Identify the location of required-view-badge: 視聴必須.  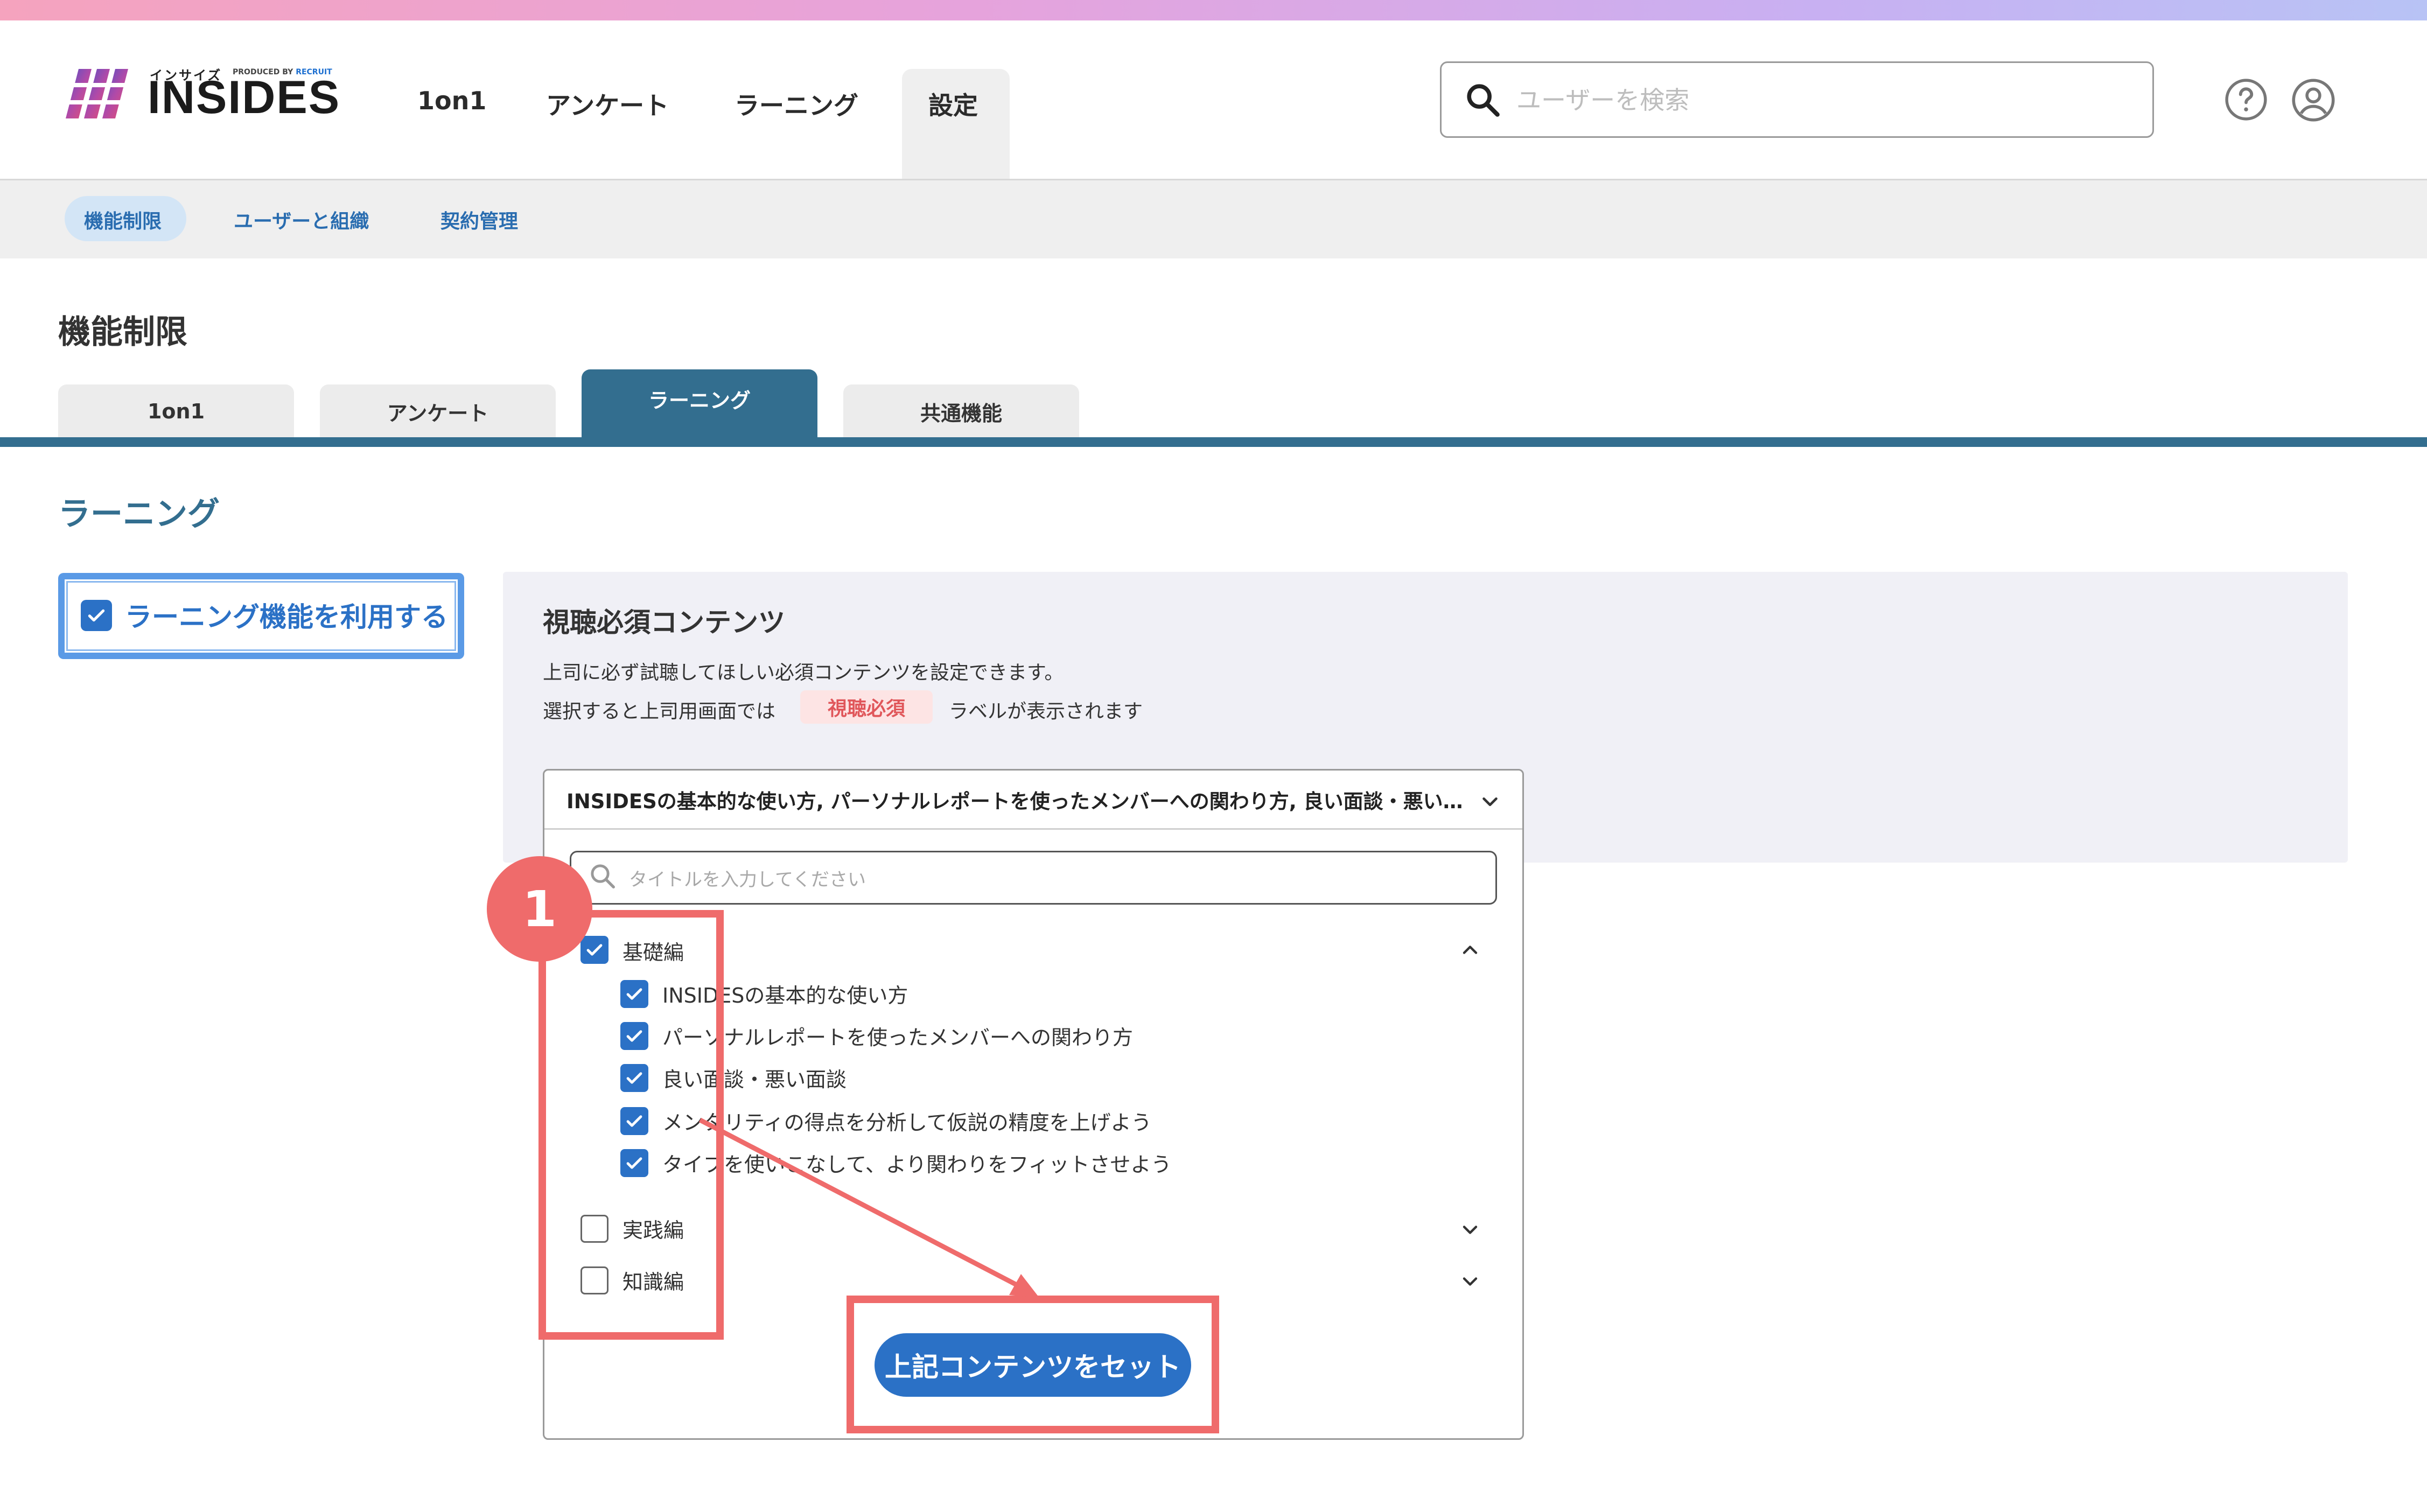
(866, 707).